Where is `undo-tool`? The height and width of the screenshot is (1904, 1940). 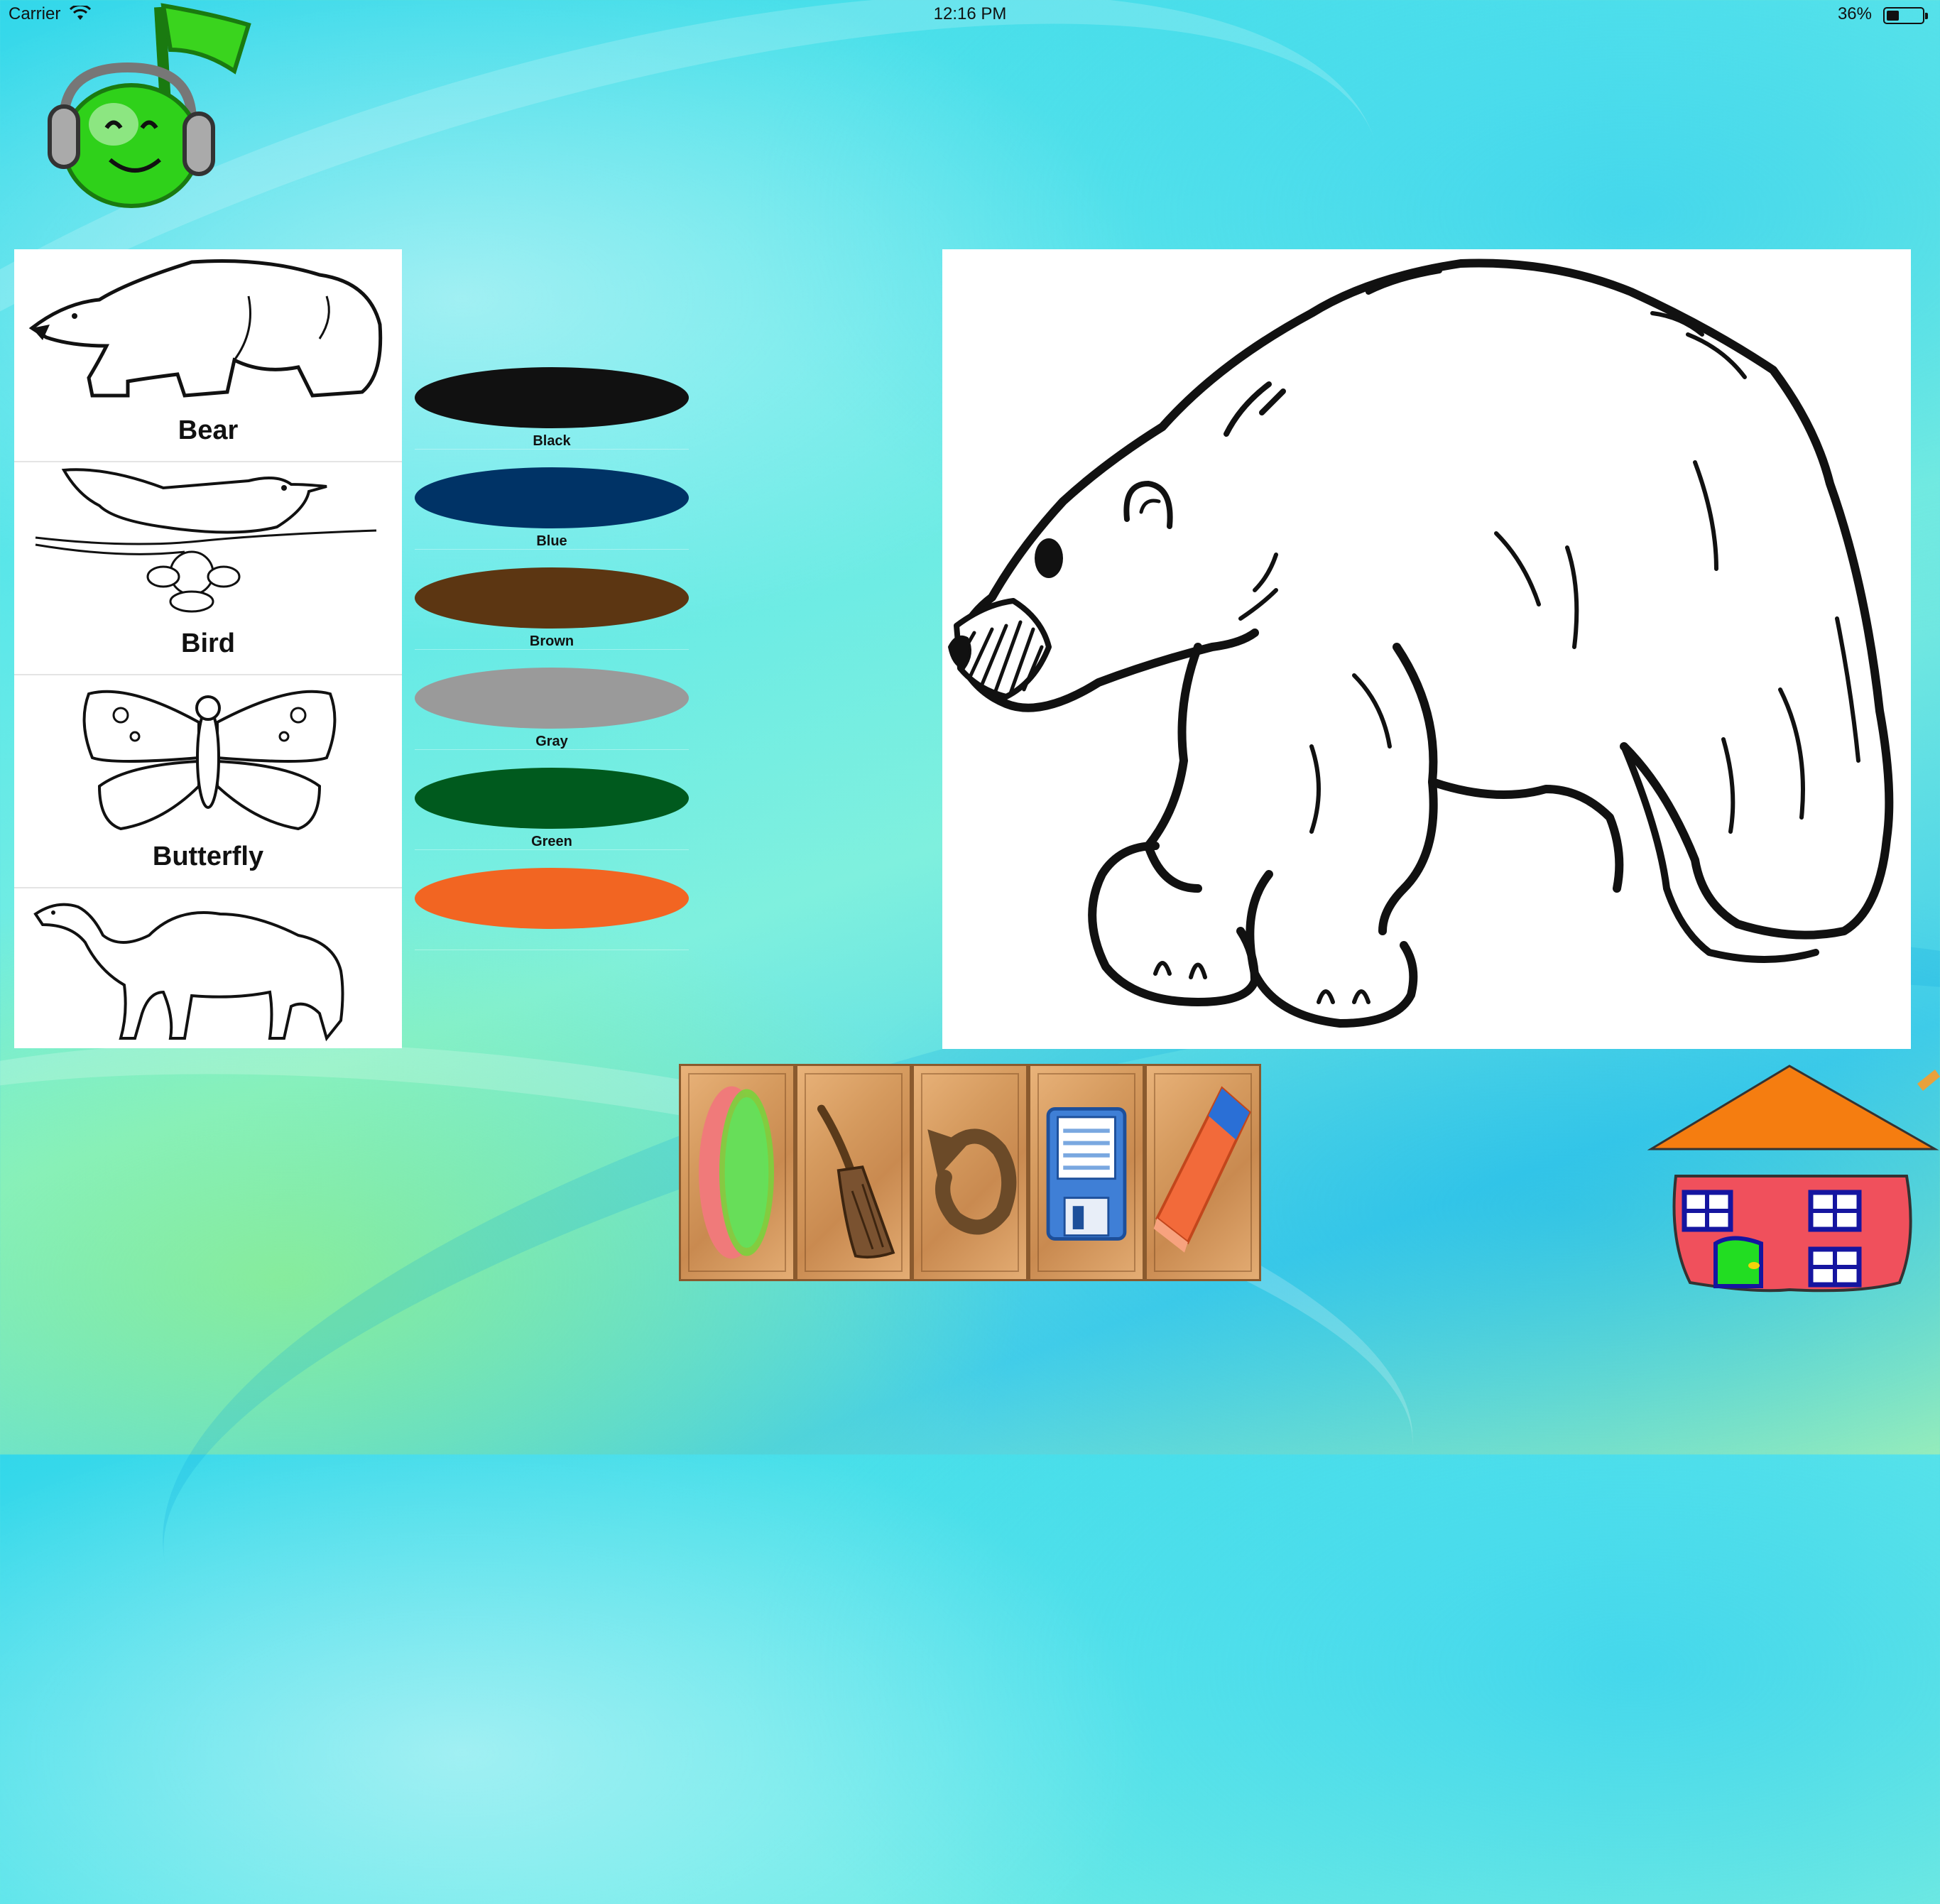
undo-tool is located at coordinates (970, 1173).